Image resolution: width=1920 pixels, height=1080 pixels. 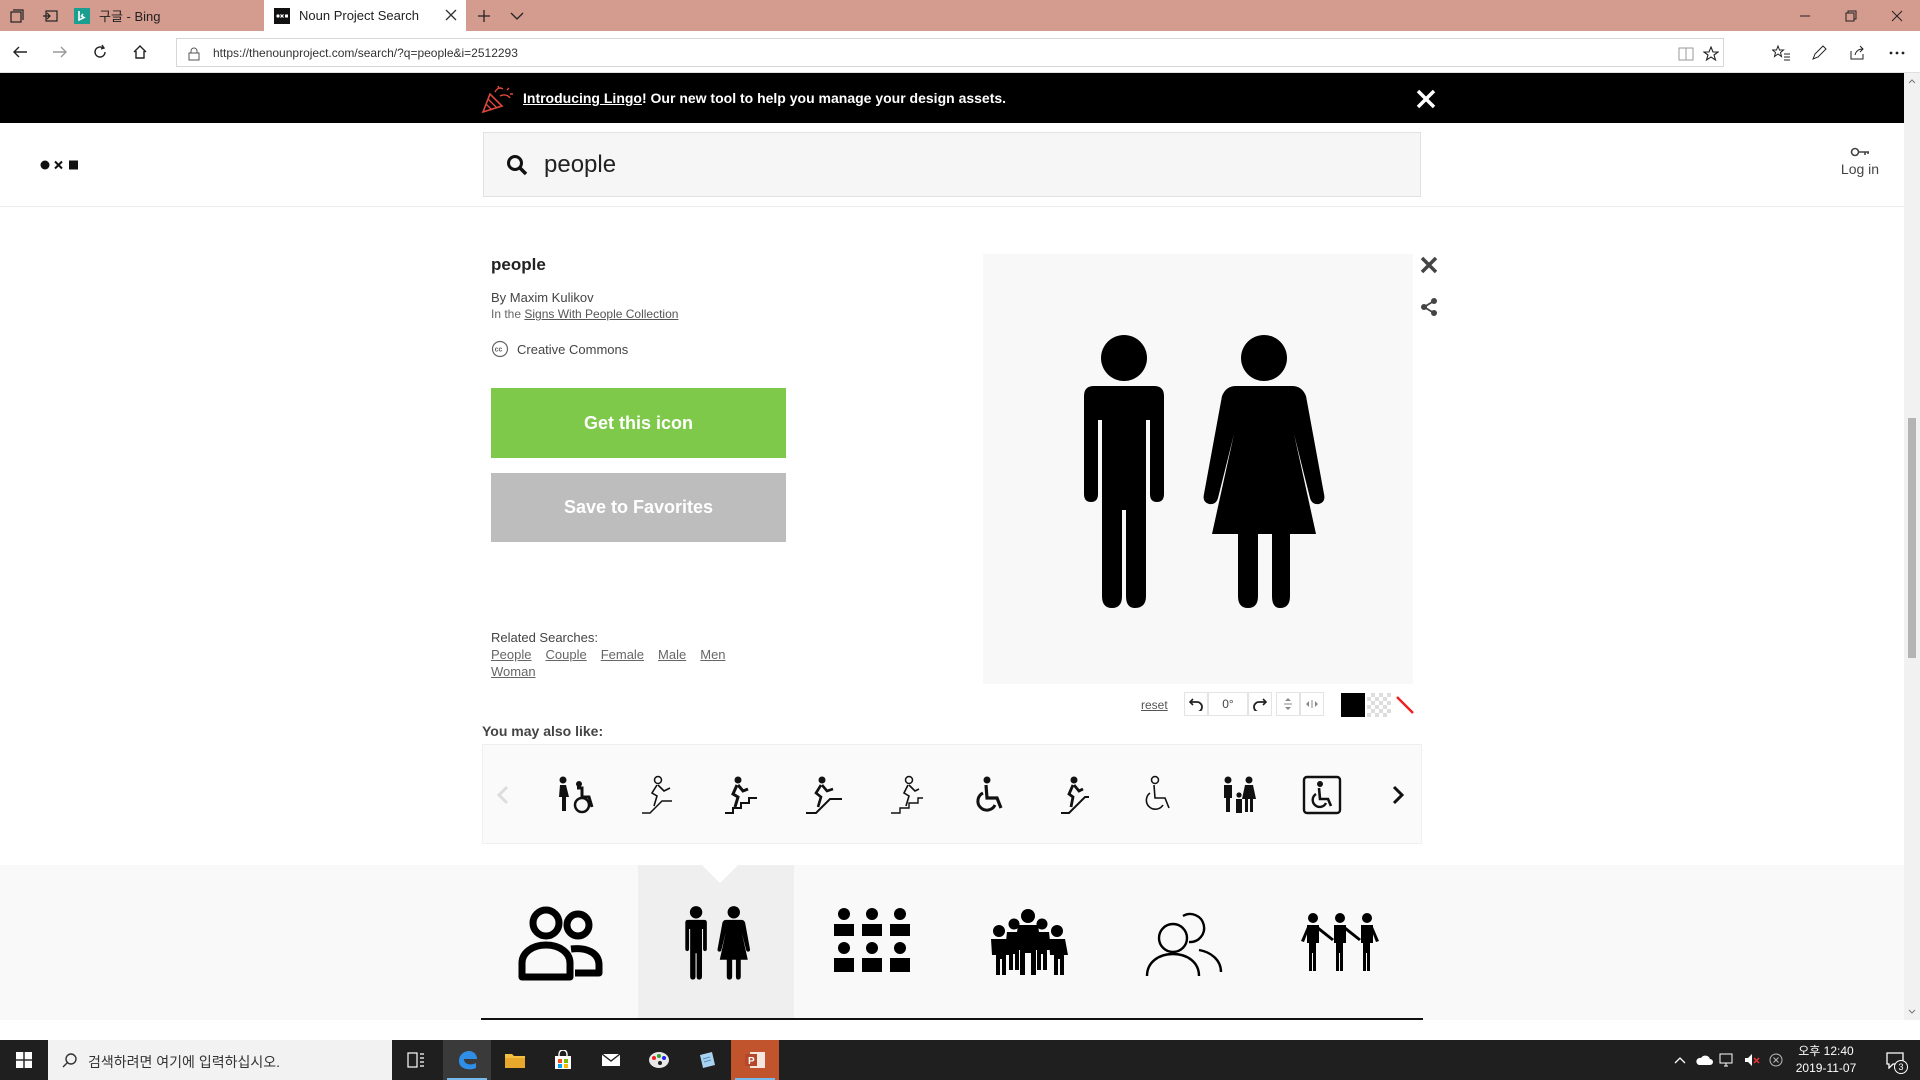 What do you see at coordinates (1912, 81) in the screenshot?
I see `scroll-up-icon` at bounding box center [1912, 81].